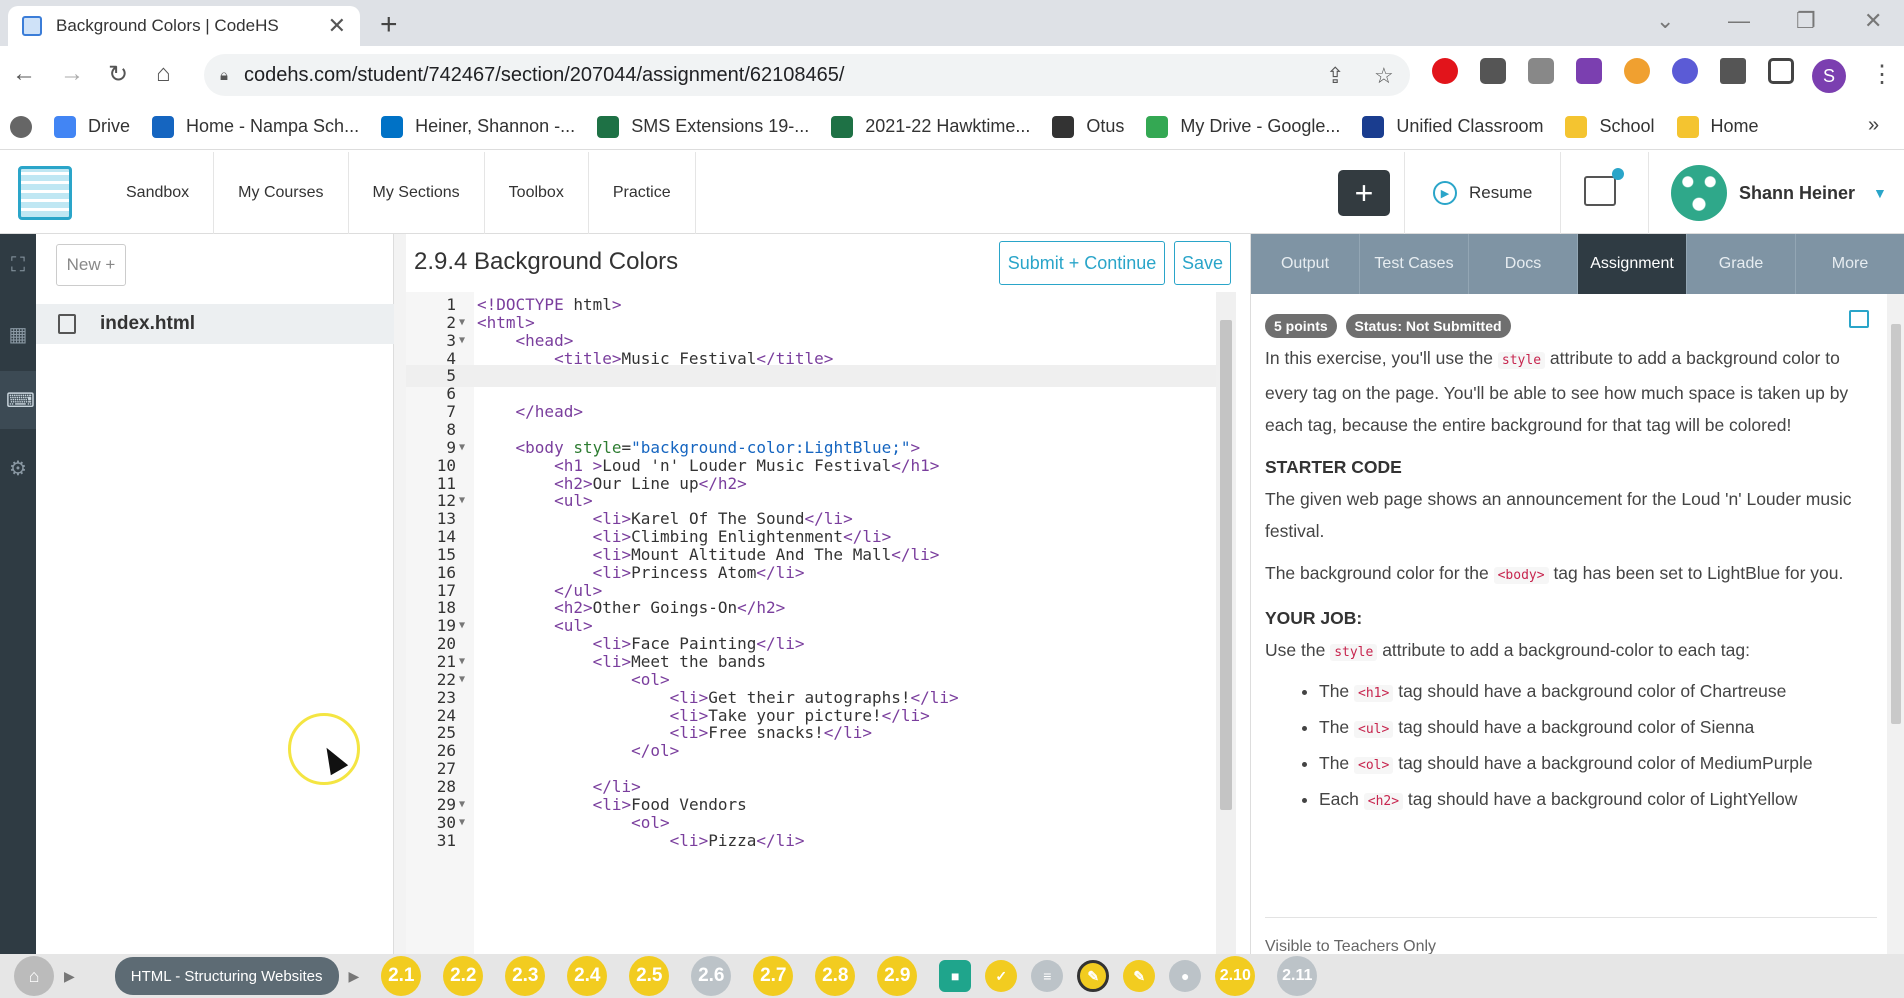 The height and width of the screenshot is (998, 1904). I want to click on lesson-2-1: 2.1, so click(401, 976).